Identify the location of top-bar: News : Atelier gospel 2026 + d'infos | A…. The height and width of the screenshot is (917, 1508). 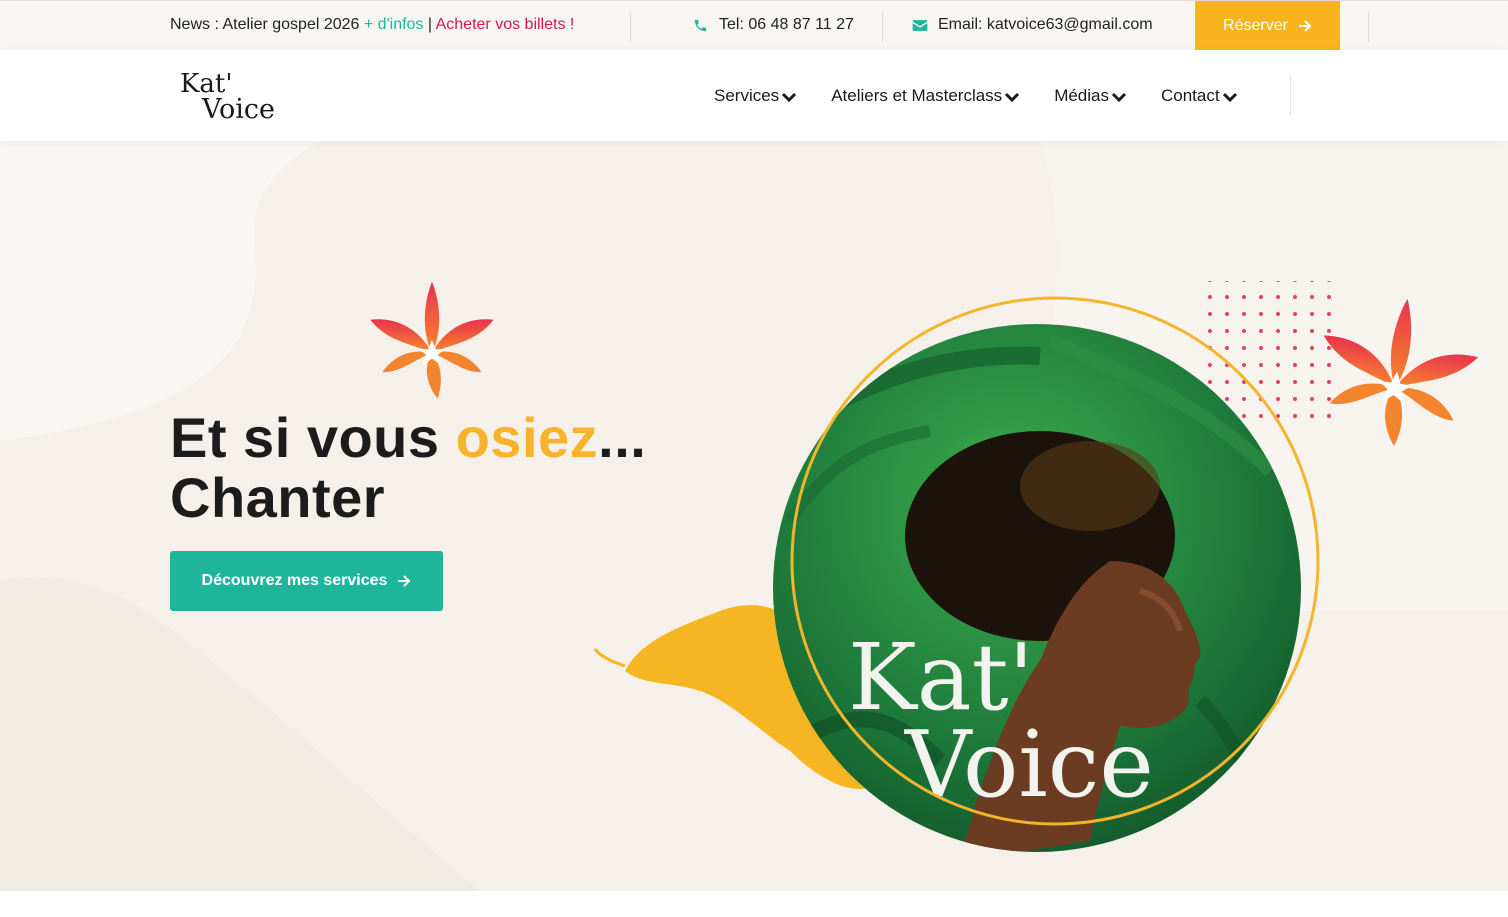
(754, 25).